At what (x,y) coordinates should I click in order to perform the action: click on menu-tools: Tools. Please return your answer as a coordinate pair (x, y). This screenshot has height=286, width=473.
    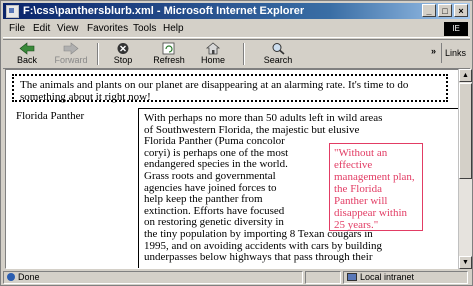
    Looking at the image, I should click on (144, 28).